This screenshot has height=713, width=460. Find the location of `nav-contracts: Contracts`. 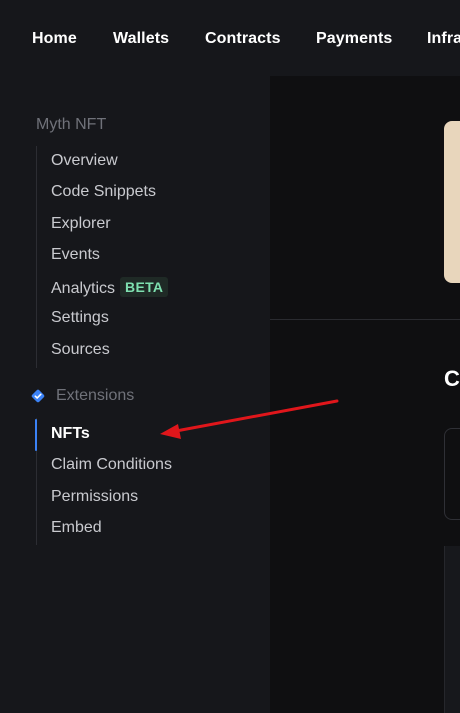

nav-contracts: Contracts is located at coordinates (243, 39).